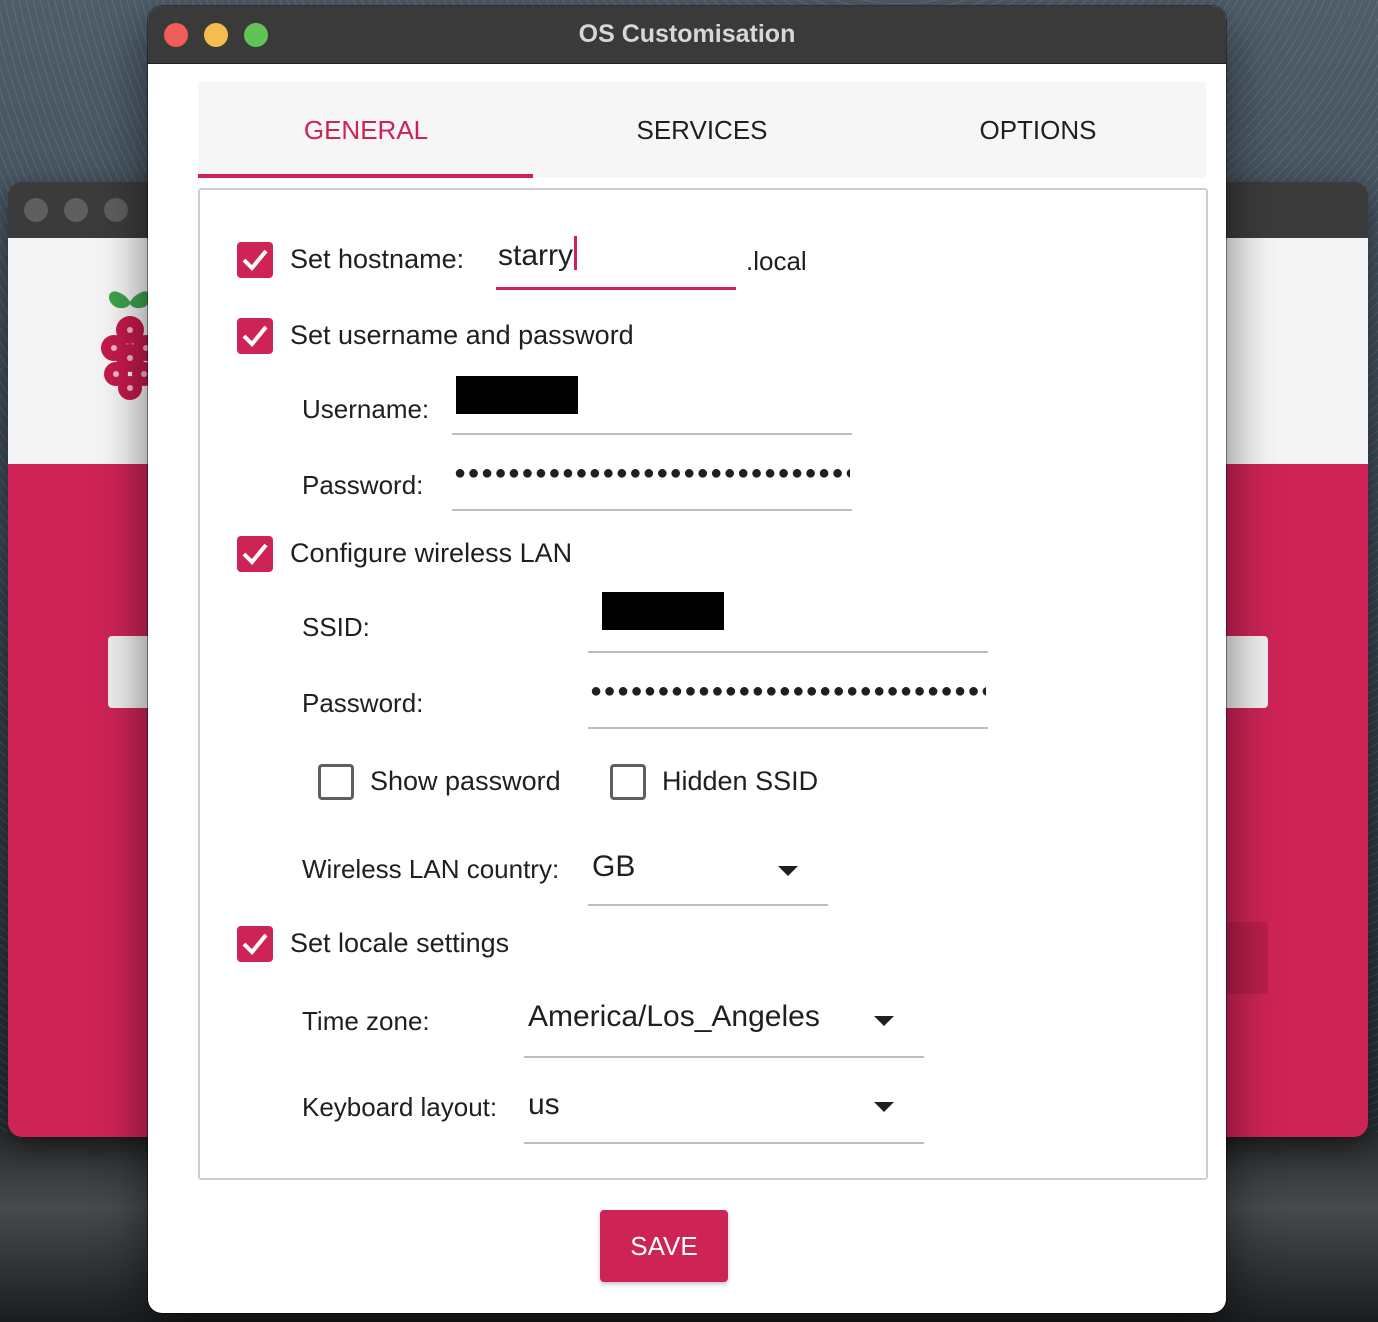 This screenshot has width=1378, height=1322. I want to click on hostname-input: starry, so click(616, 258).